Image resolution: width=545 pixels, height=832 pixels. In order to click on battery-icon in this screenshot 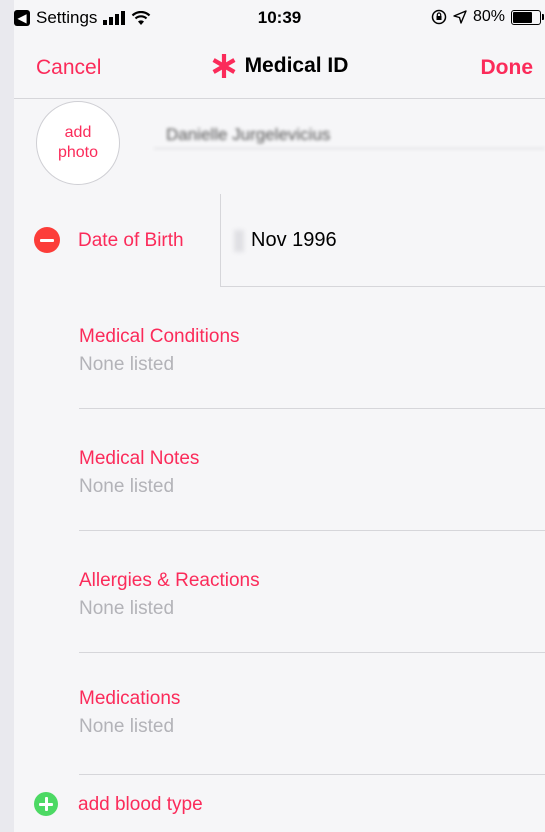, I will do `click(527, 17)`.